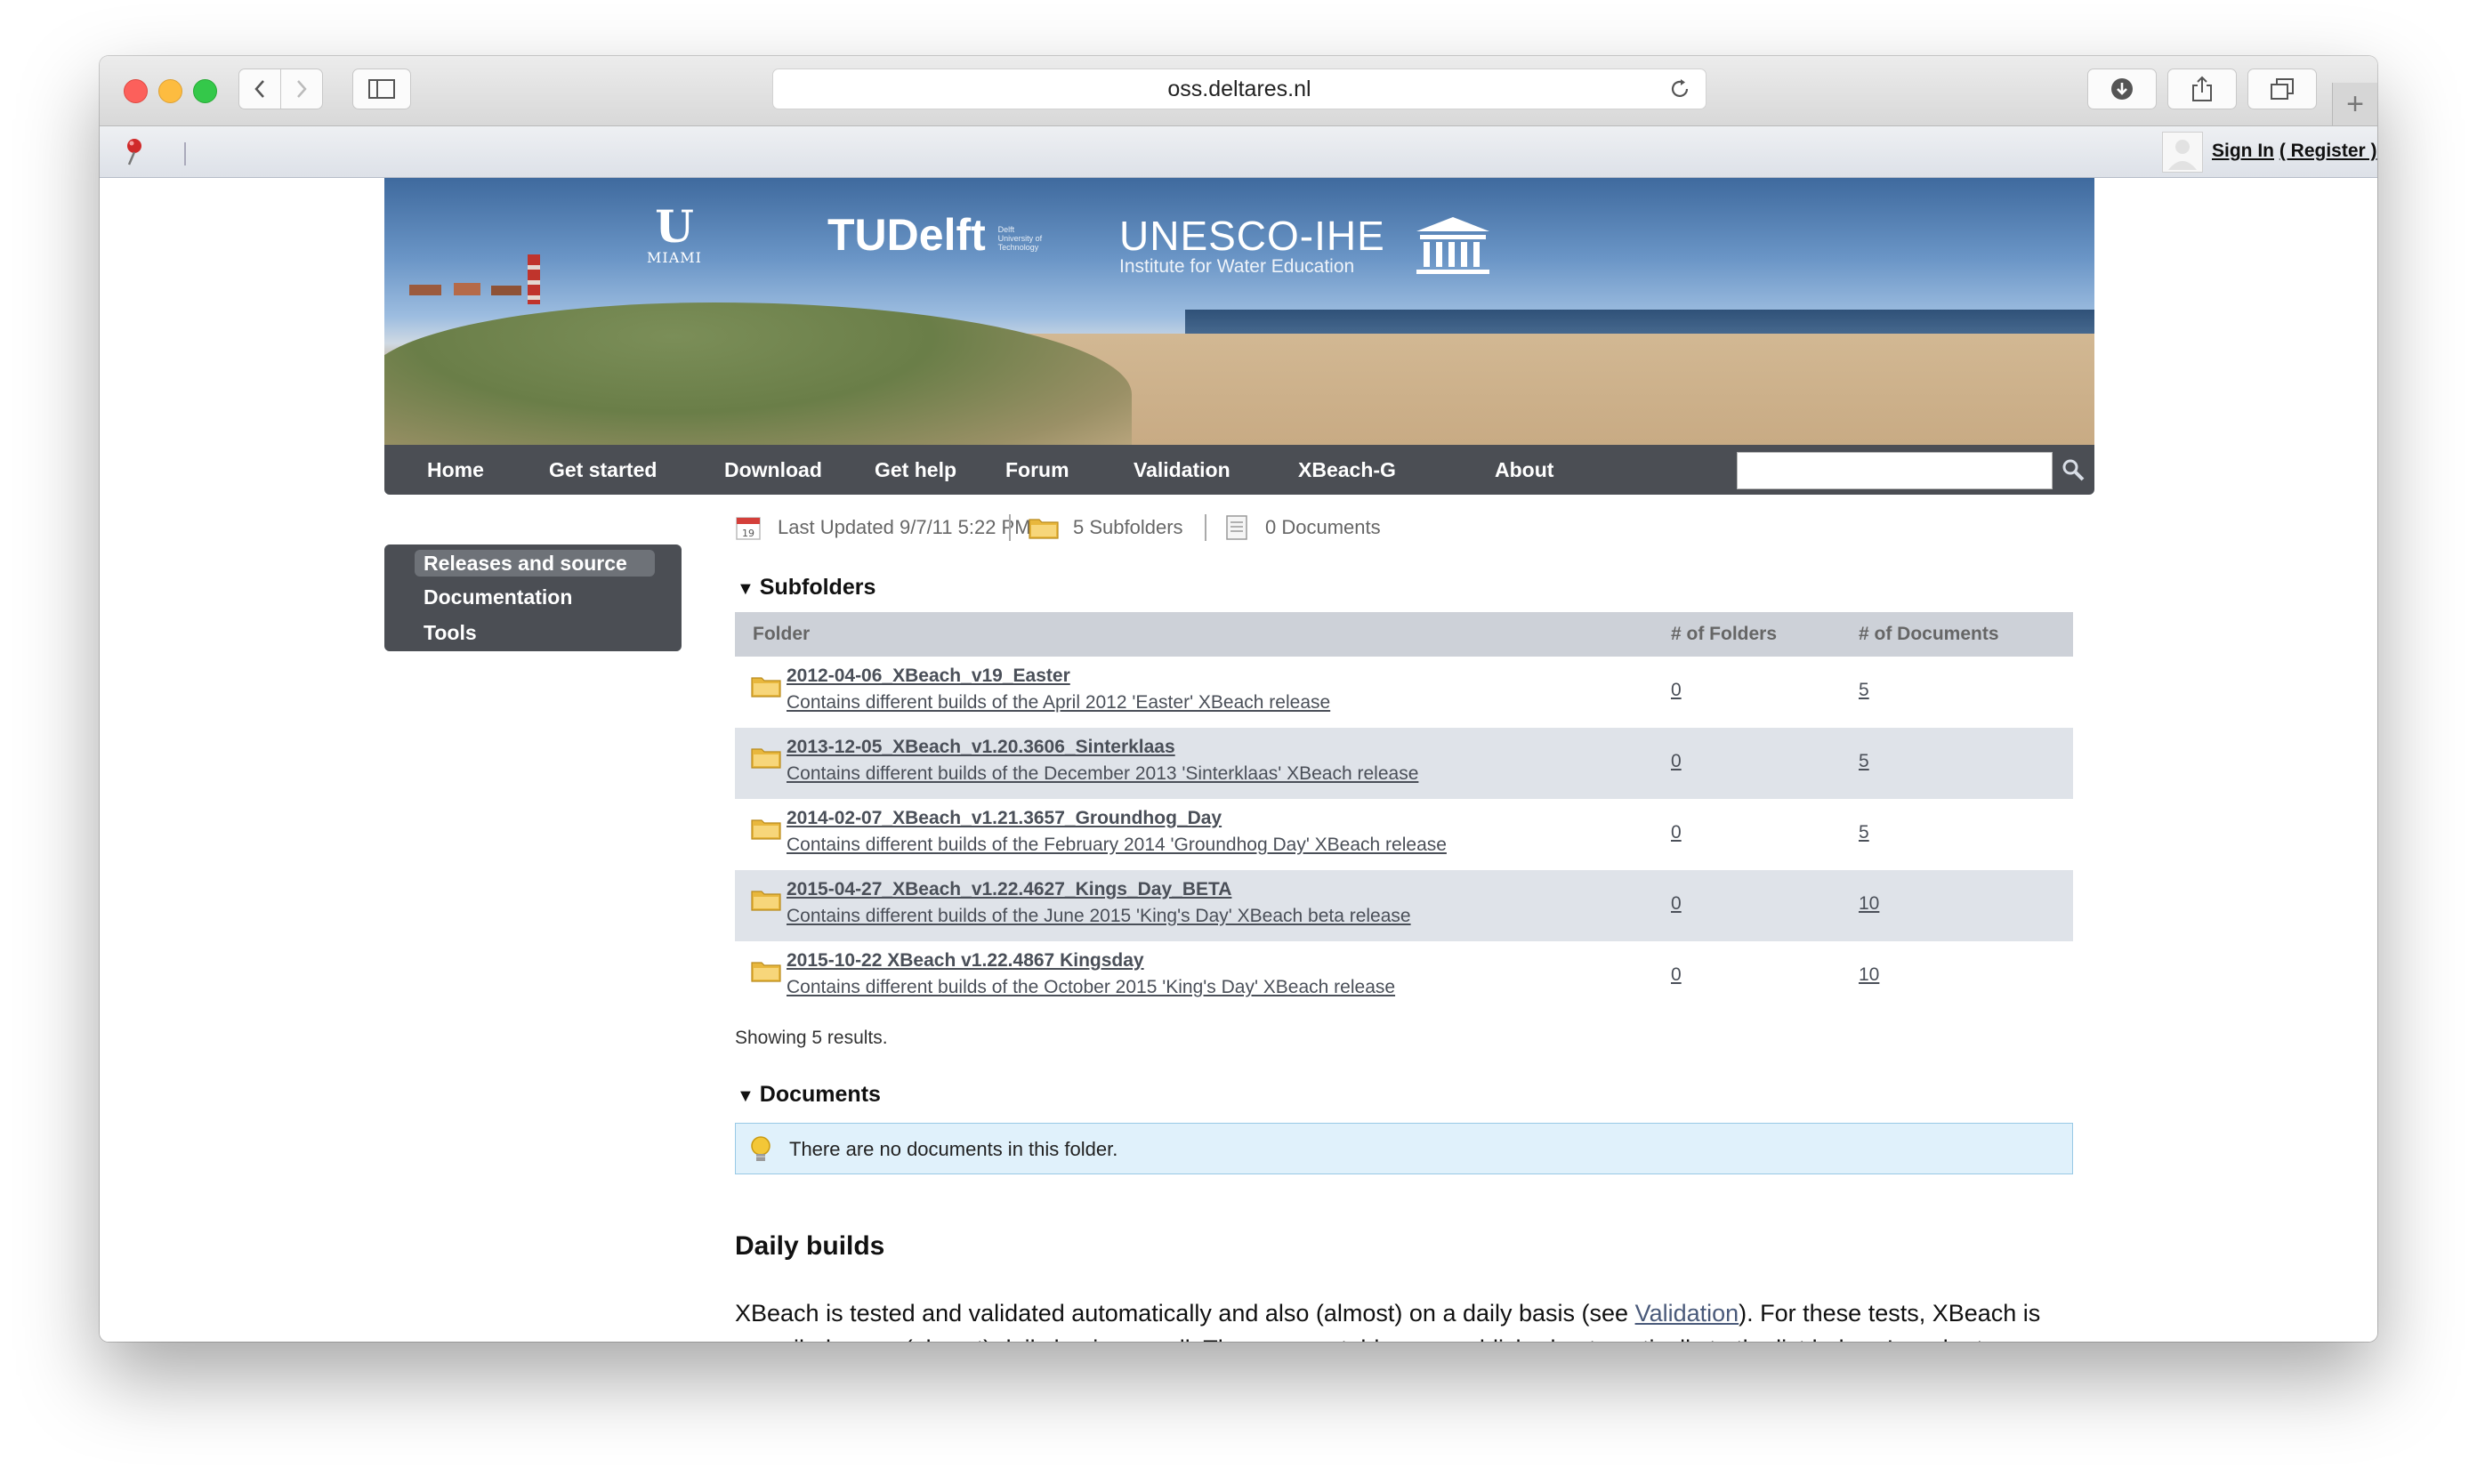 The width and height of the screenshot is (2477, 1484). Describe the element at coordinates (1236, 527) in the screenshot. I see `document-icon` at that location.